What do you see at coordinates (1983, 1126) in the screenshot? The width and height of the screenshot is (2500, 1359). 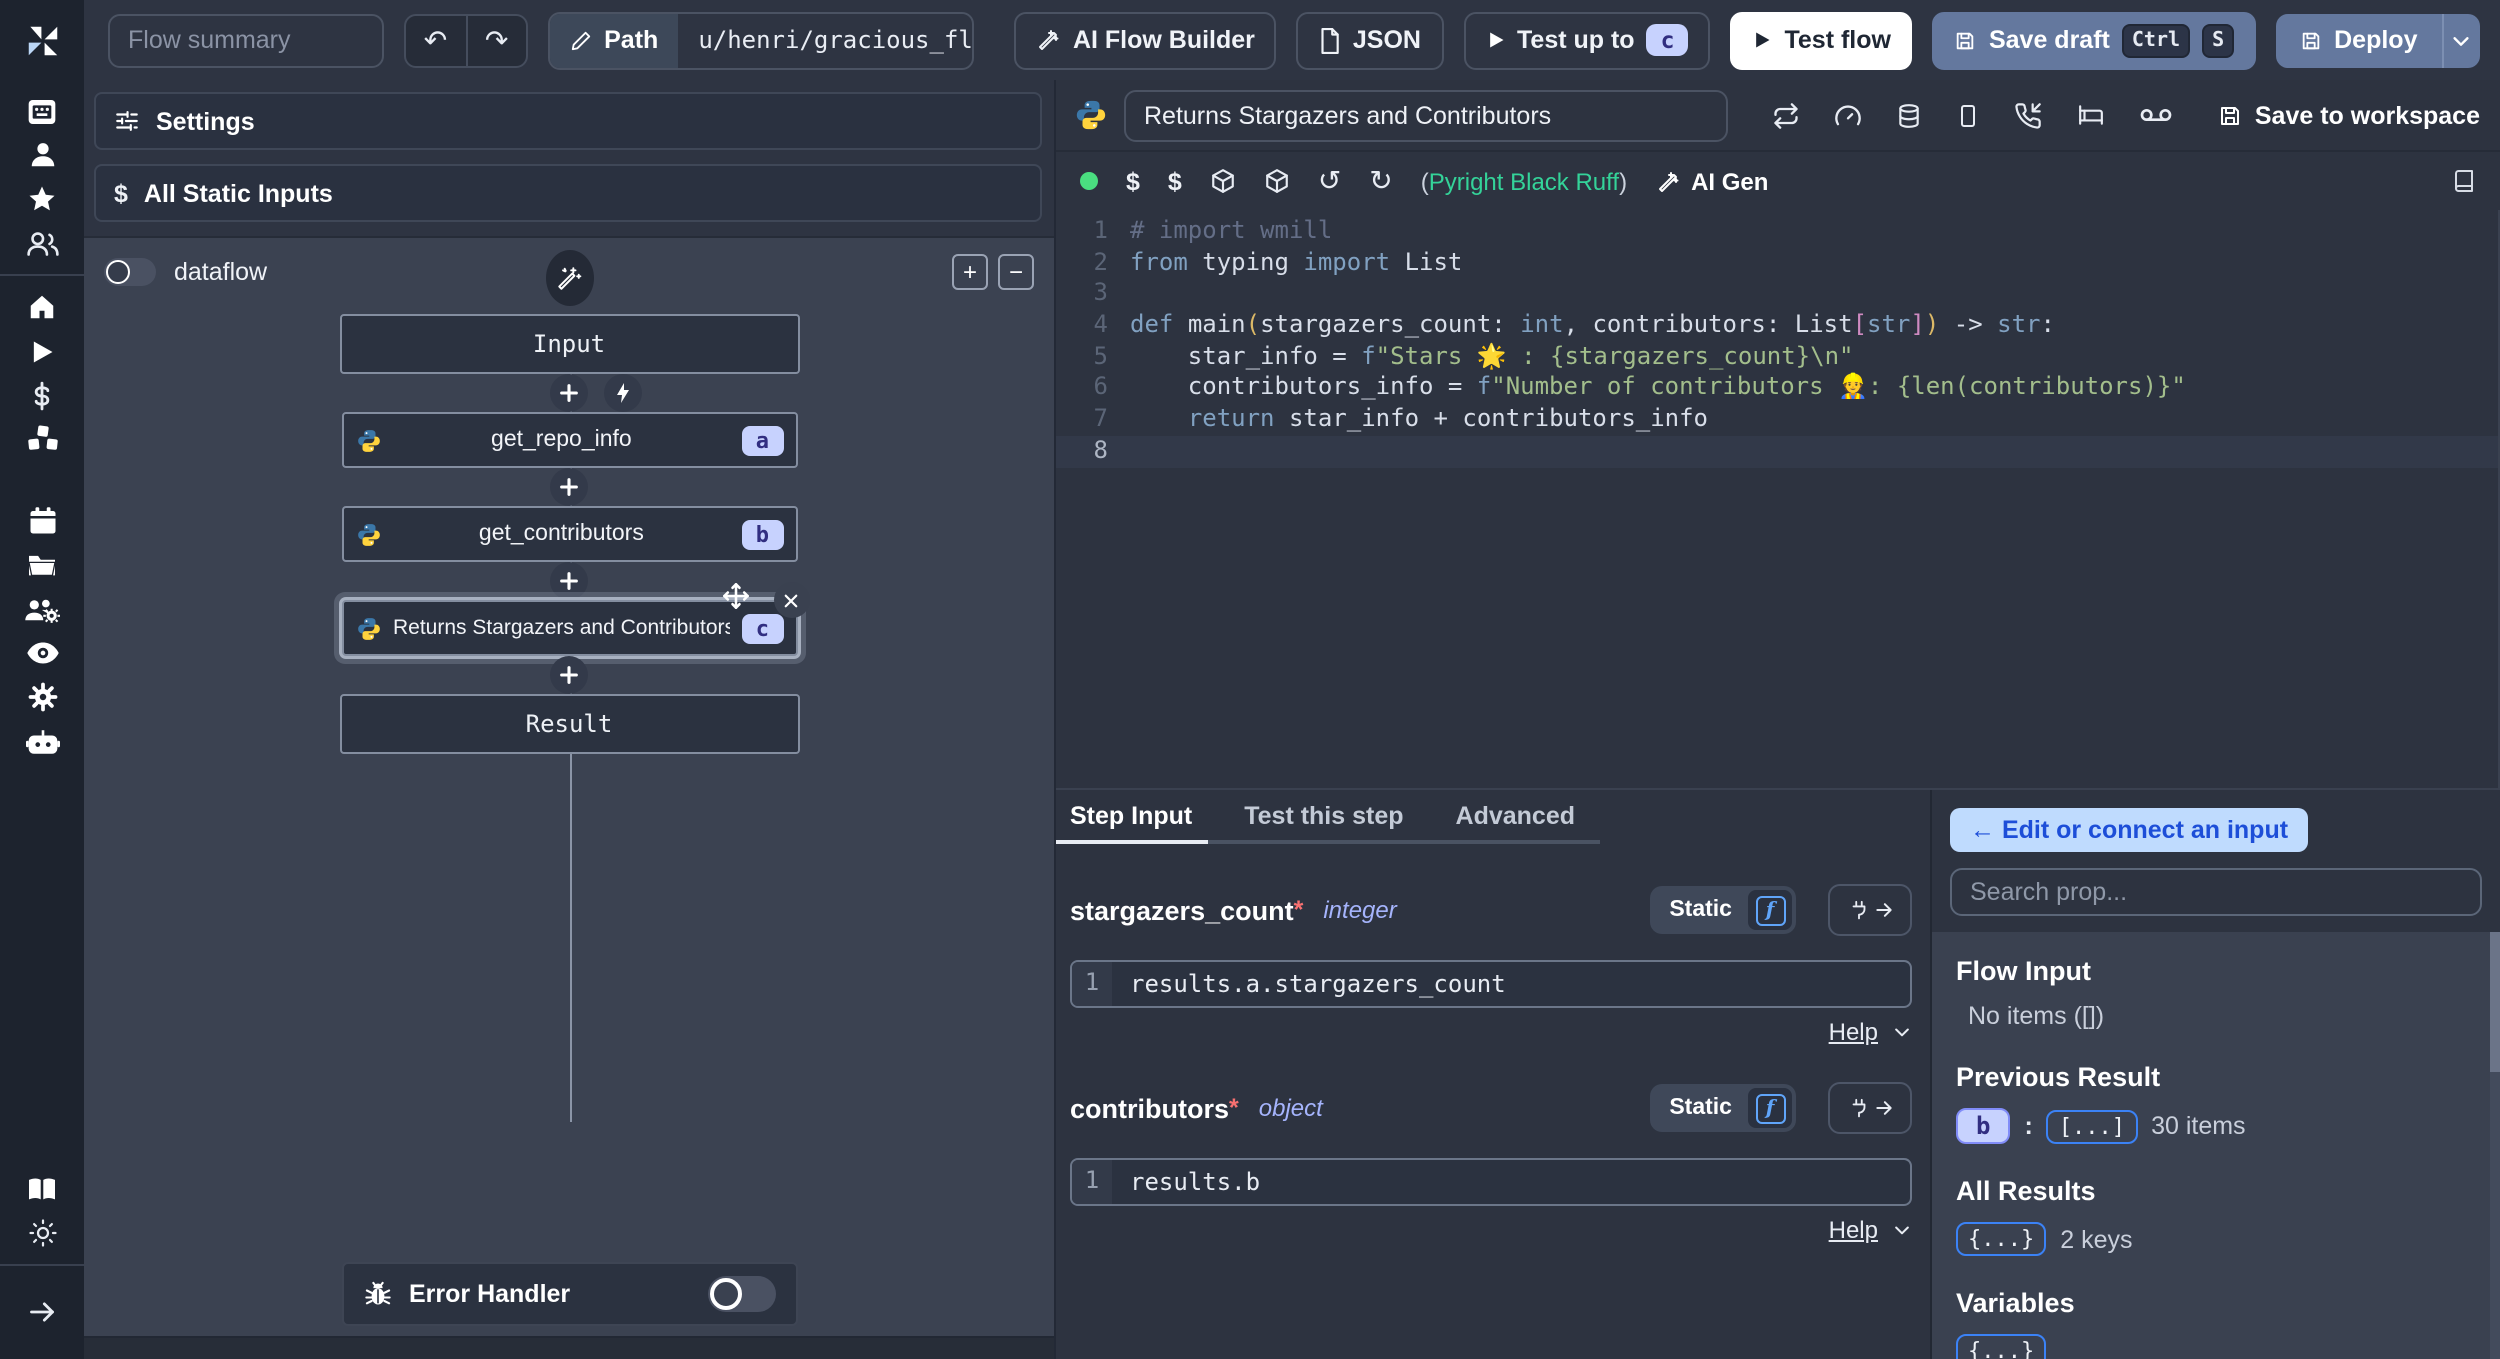 I see `result-key-badge: b` at bounding box center [1983, 1126].